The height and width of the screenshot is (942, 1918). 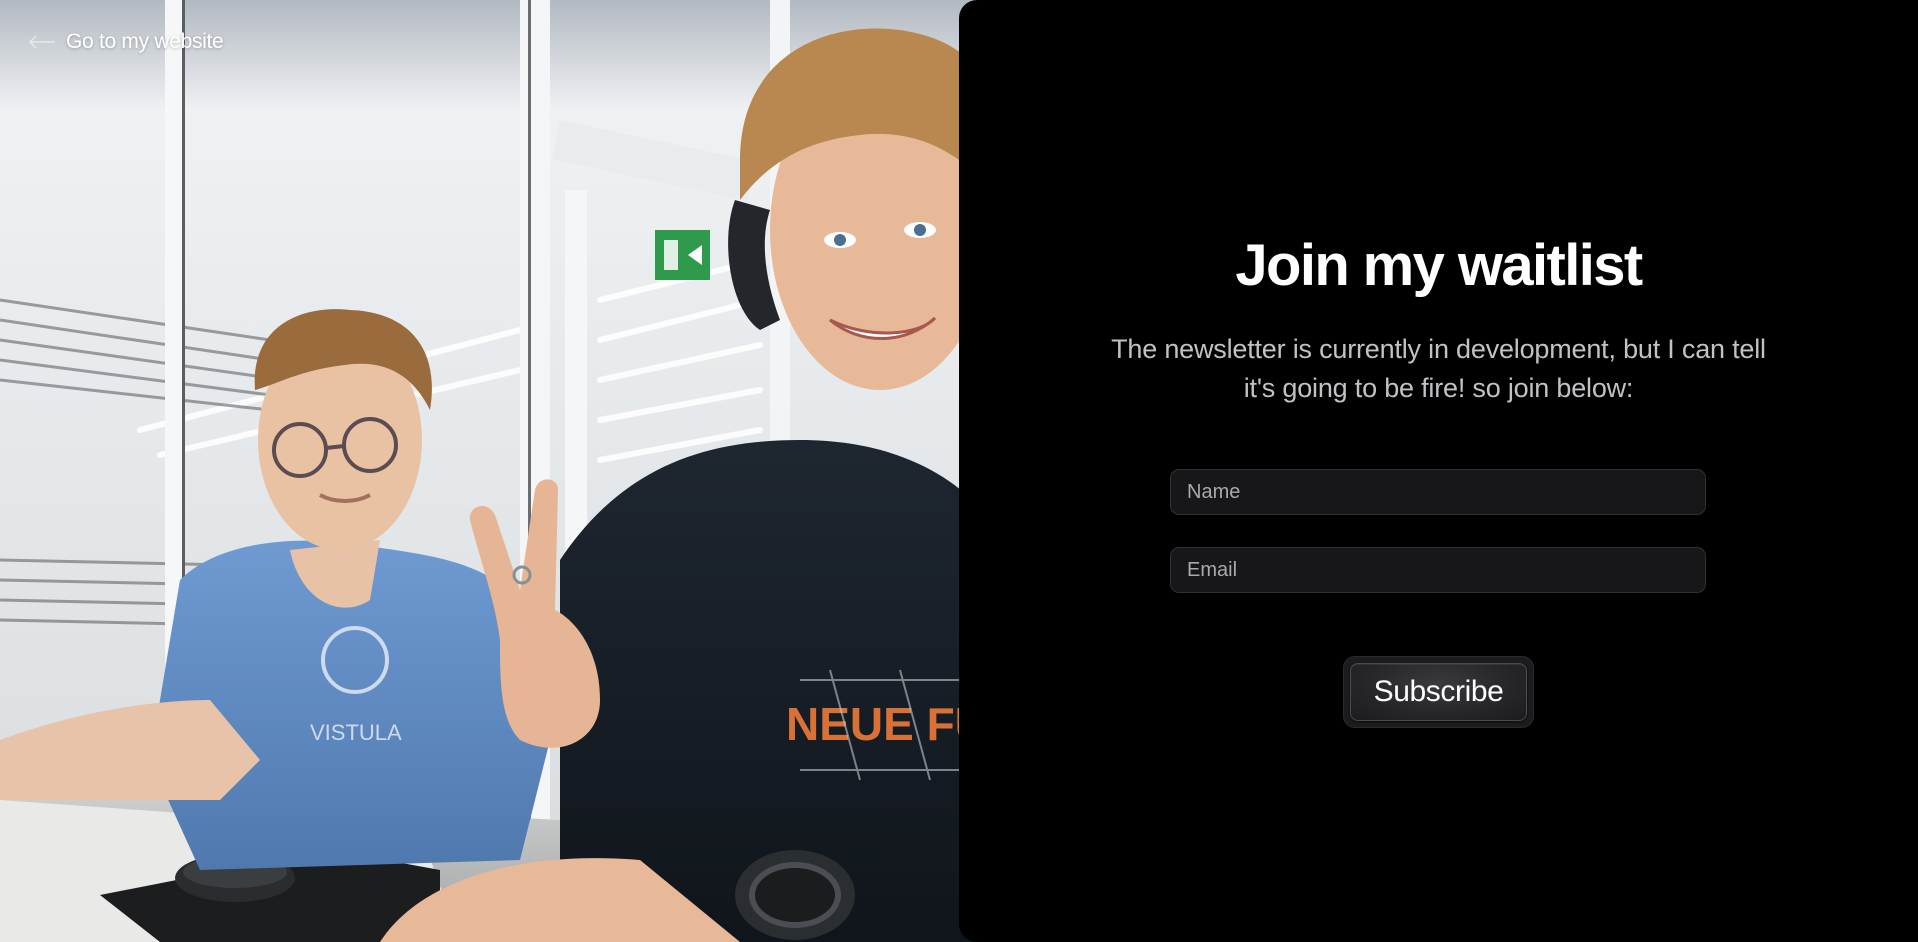 I want to click on svg-text: VISTULA, so click(x=356, y=732).